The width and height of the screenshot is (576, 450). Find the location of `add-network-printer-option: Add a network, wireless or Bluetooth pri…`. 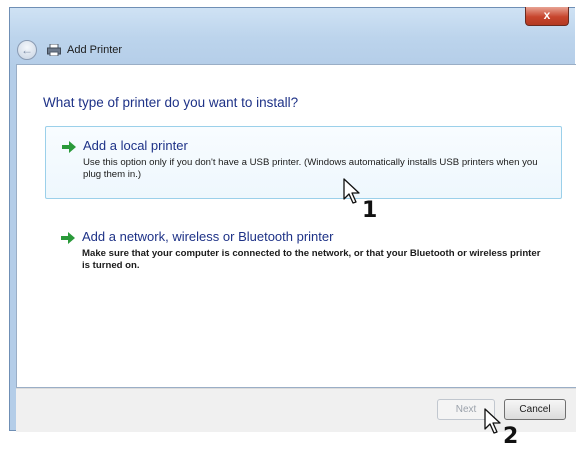

add-network-printer-option: Add a network, wireless or Bluetooth pri… is located at coordinates (303, 248).